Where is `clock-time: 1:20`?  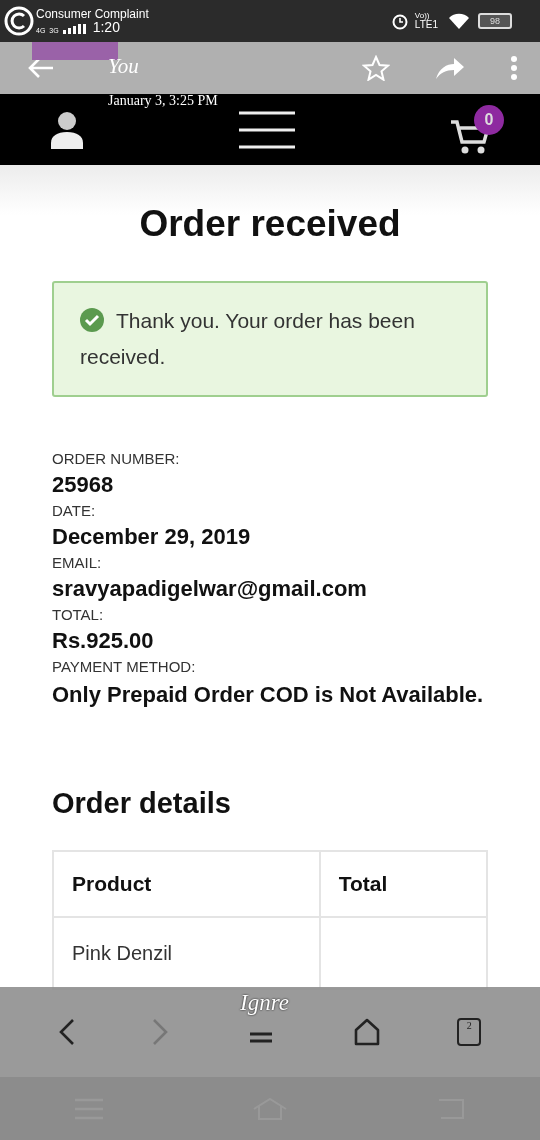
clock-time: 1:20 is located at coordinates (106, 27).